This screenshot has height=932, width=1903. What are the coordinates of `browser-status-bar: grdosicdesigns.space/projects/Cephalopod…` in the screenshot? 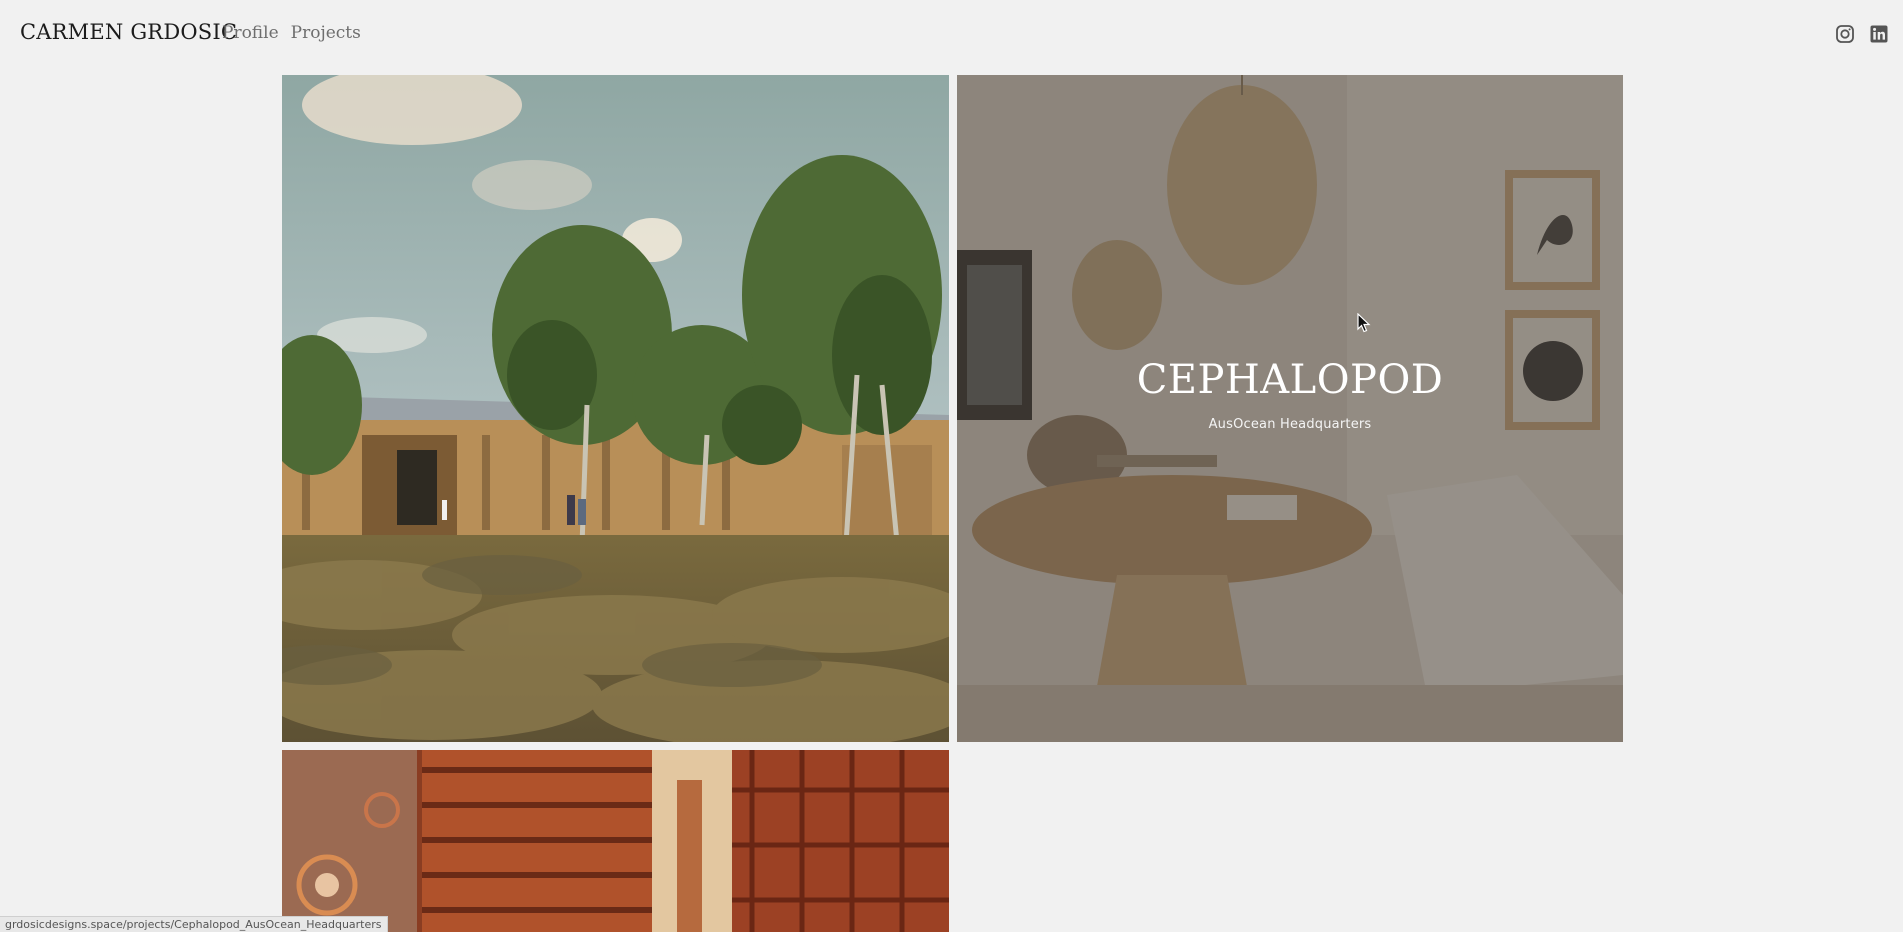 It's located at (194, 924).